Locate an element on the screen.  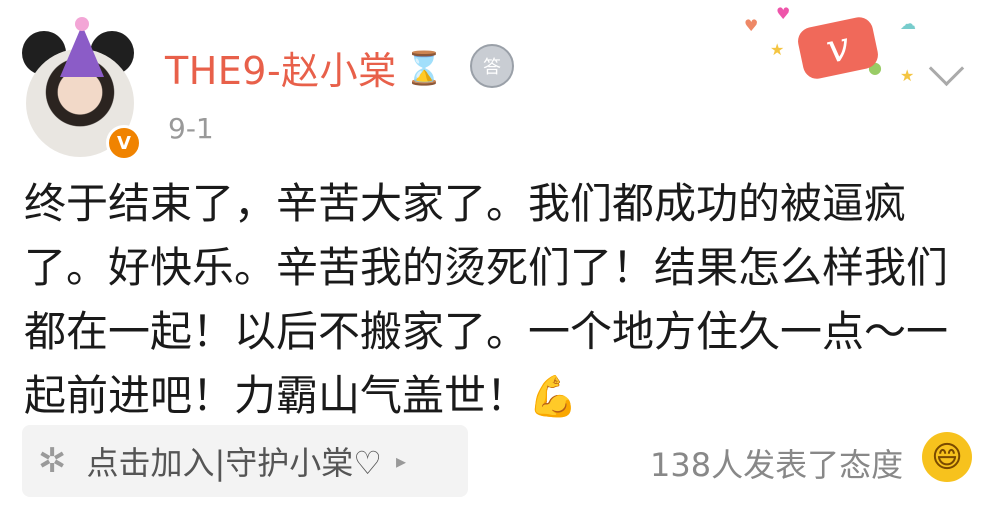
guard-fan-label: 点击加入|守护小棠♡ is located at coordinates (234, 463).